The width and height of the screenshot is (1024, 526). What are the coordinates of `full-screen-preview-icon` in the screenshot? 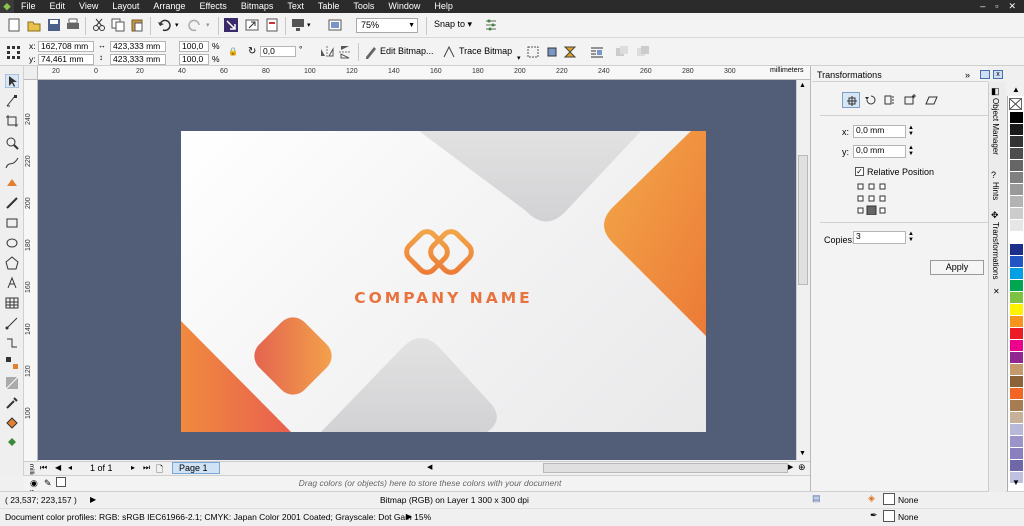 It's located at (335, 25).